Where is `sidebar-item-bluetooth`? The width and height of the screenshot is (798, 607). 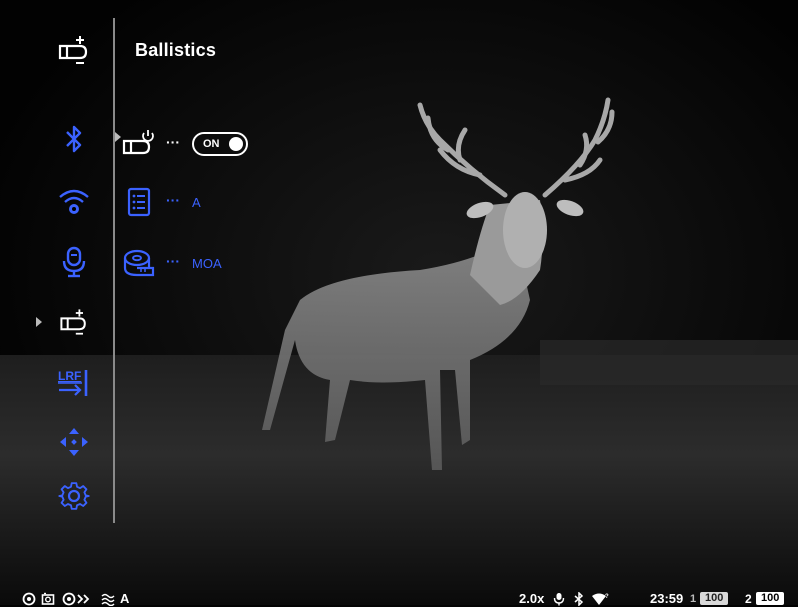 sidebar-item-bluetooth is located at coordinates (74, 139).